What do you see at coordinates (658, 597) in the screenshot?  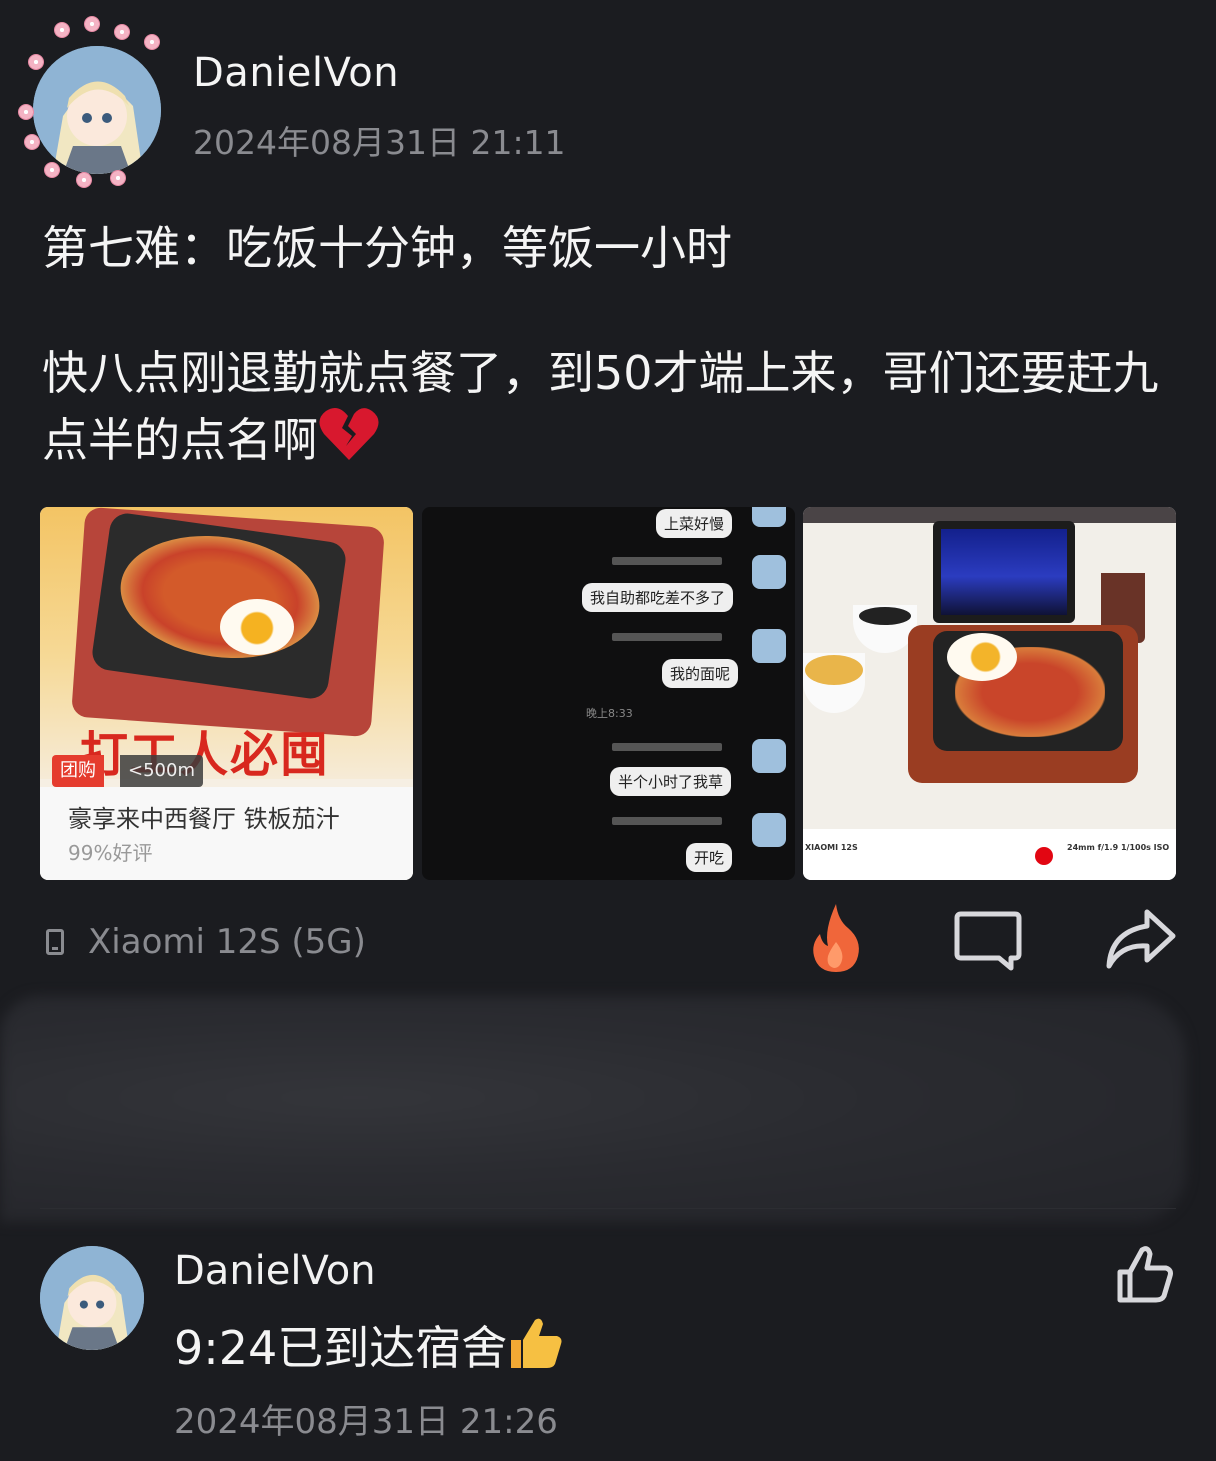 I see `chat-bubble: 我自助都吃差不多了` at bounding box center [658, 597].